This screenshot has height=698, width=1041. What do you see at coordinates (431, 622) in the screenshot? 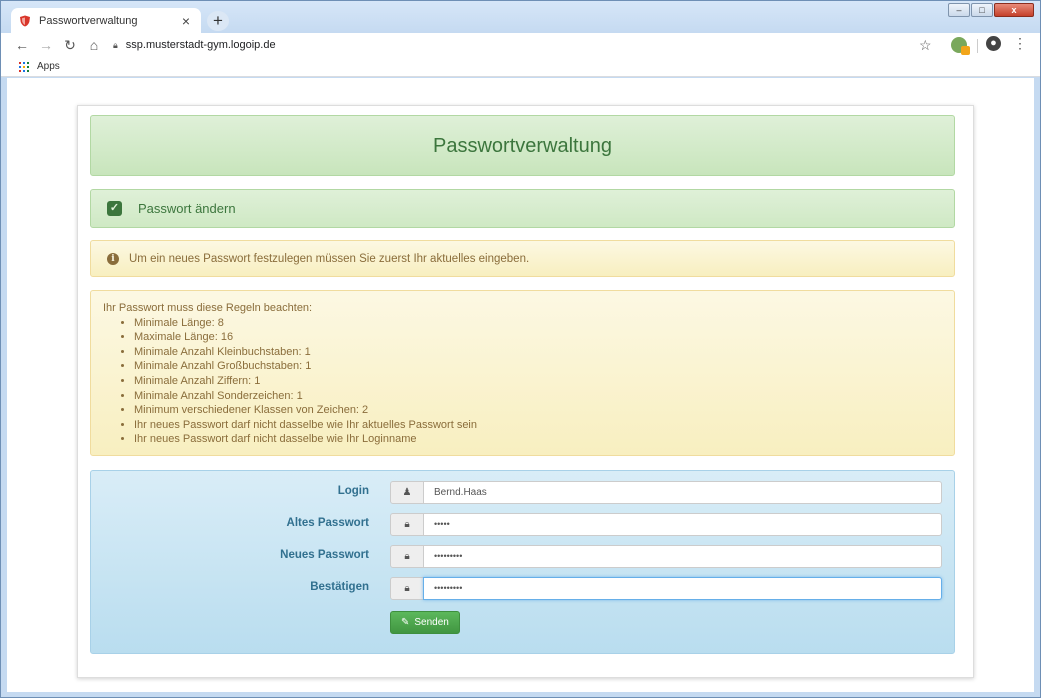
I see `send-label: Senden` at bounding box center [431, 622].